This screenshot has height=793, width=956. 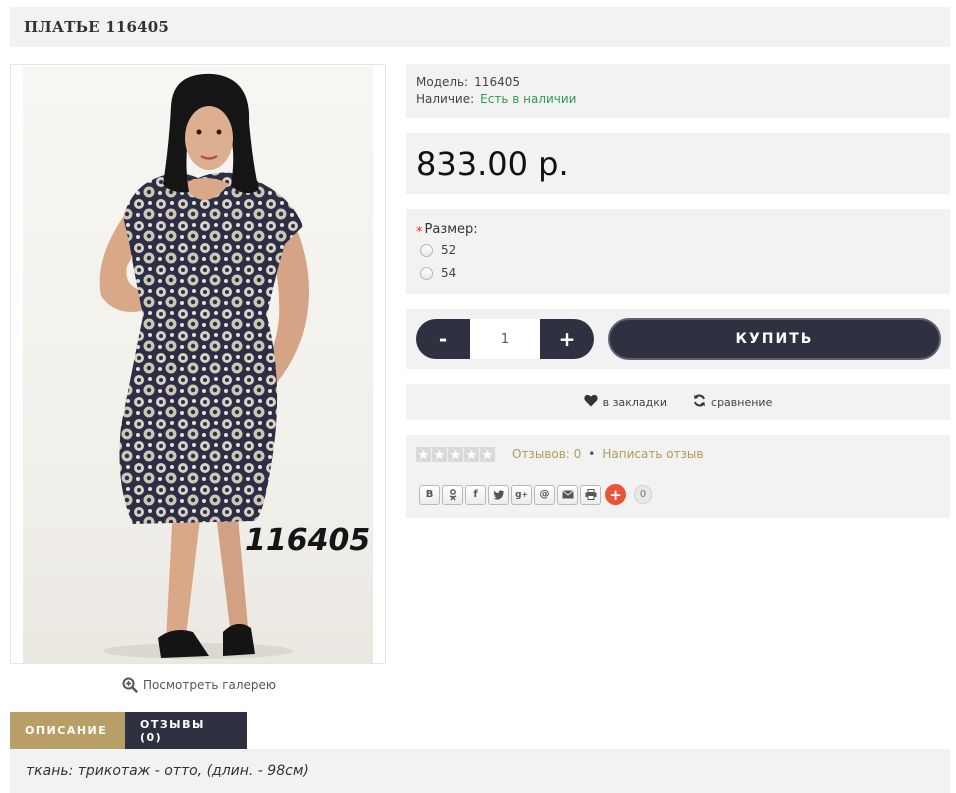 I want to click on title-bar: ПЛАТЬЕ 116405, so click(x=480, y=27).